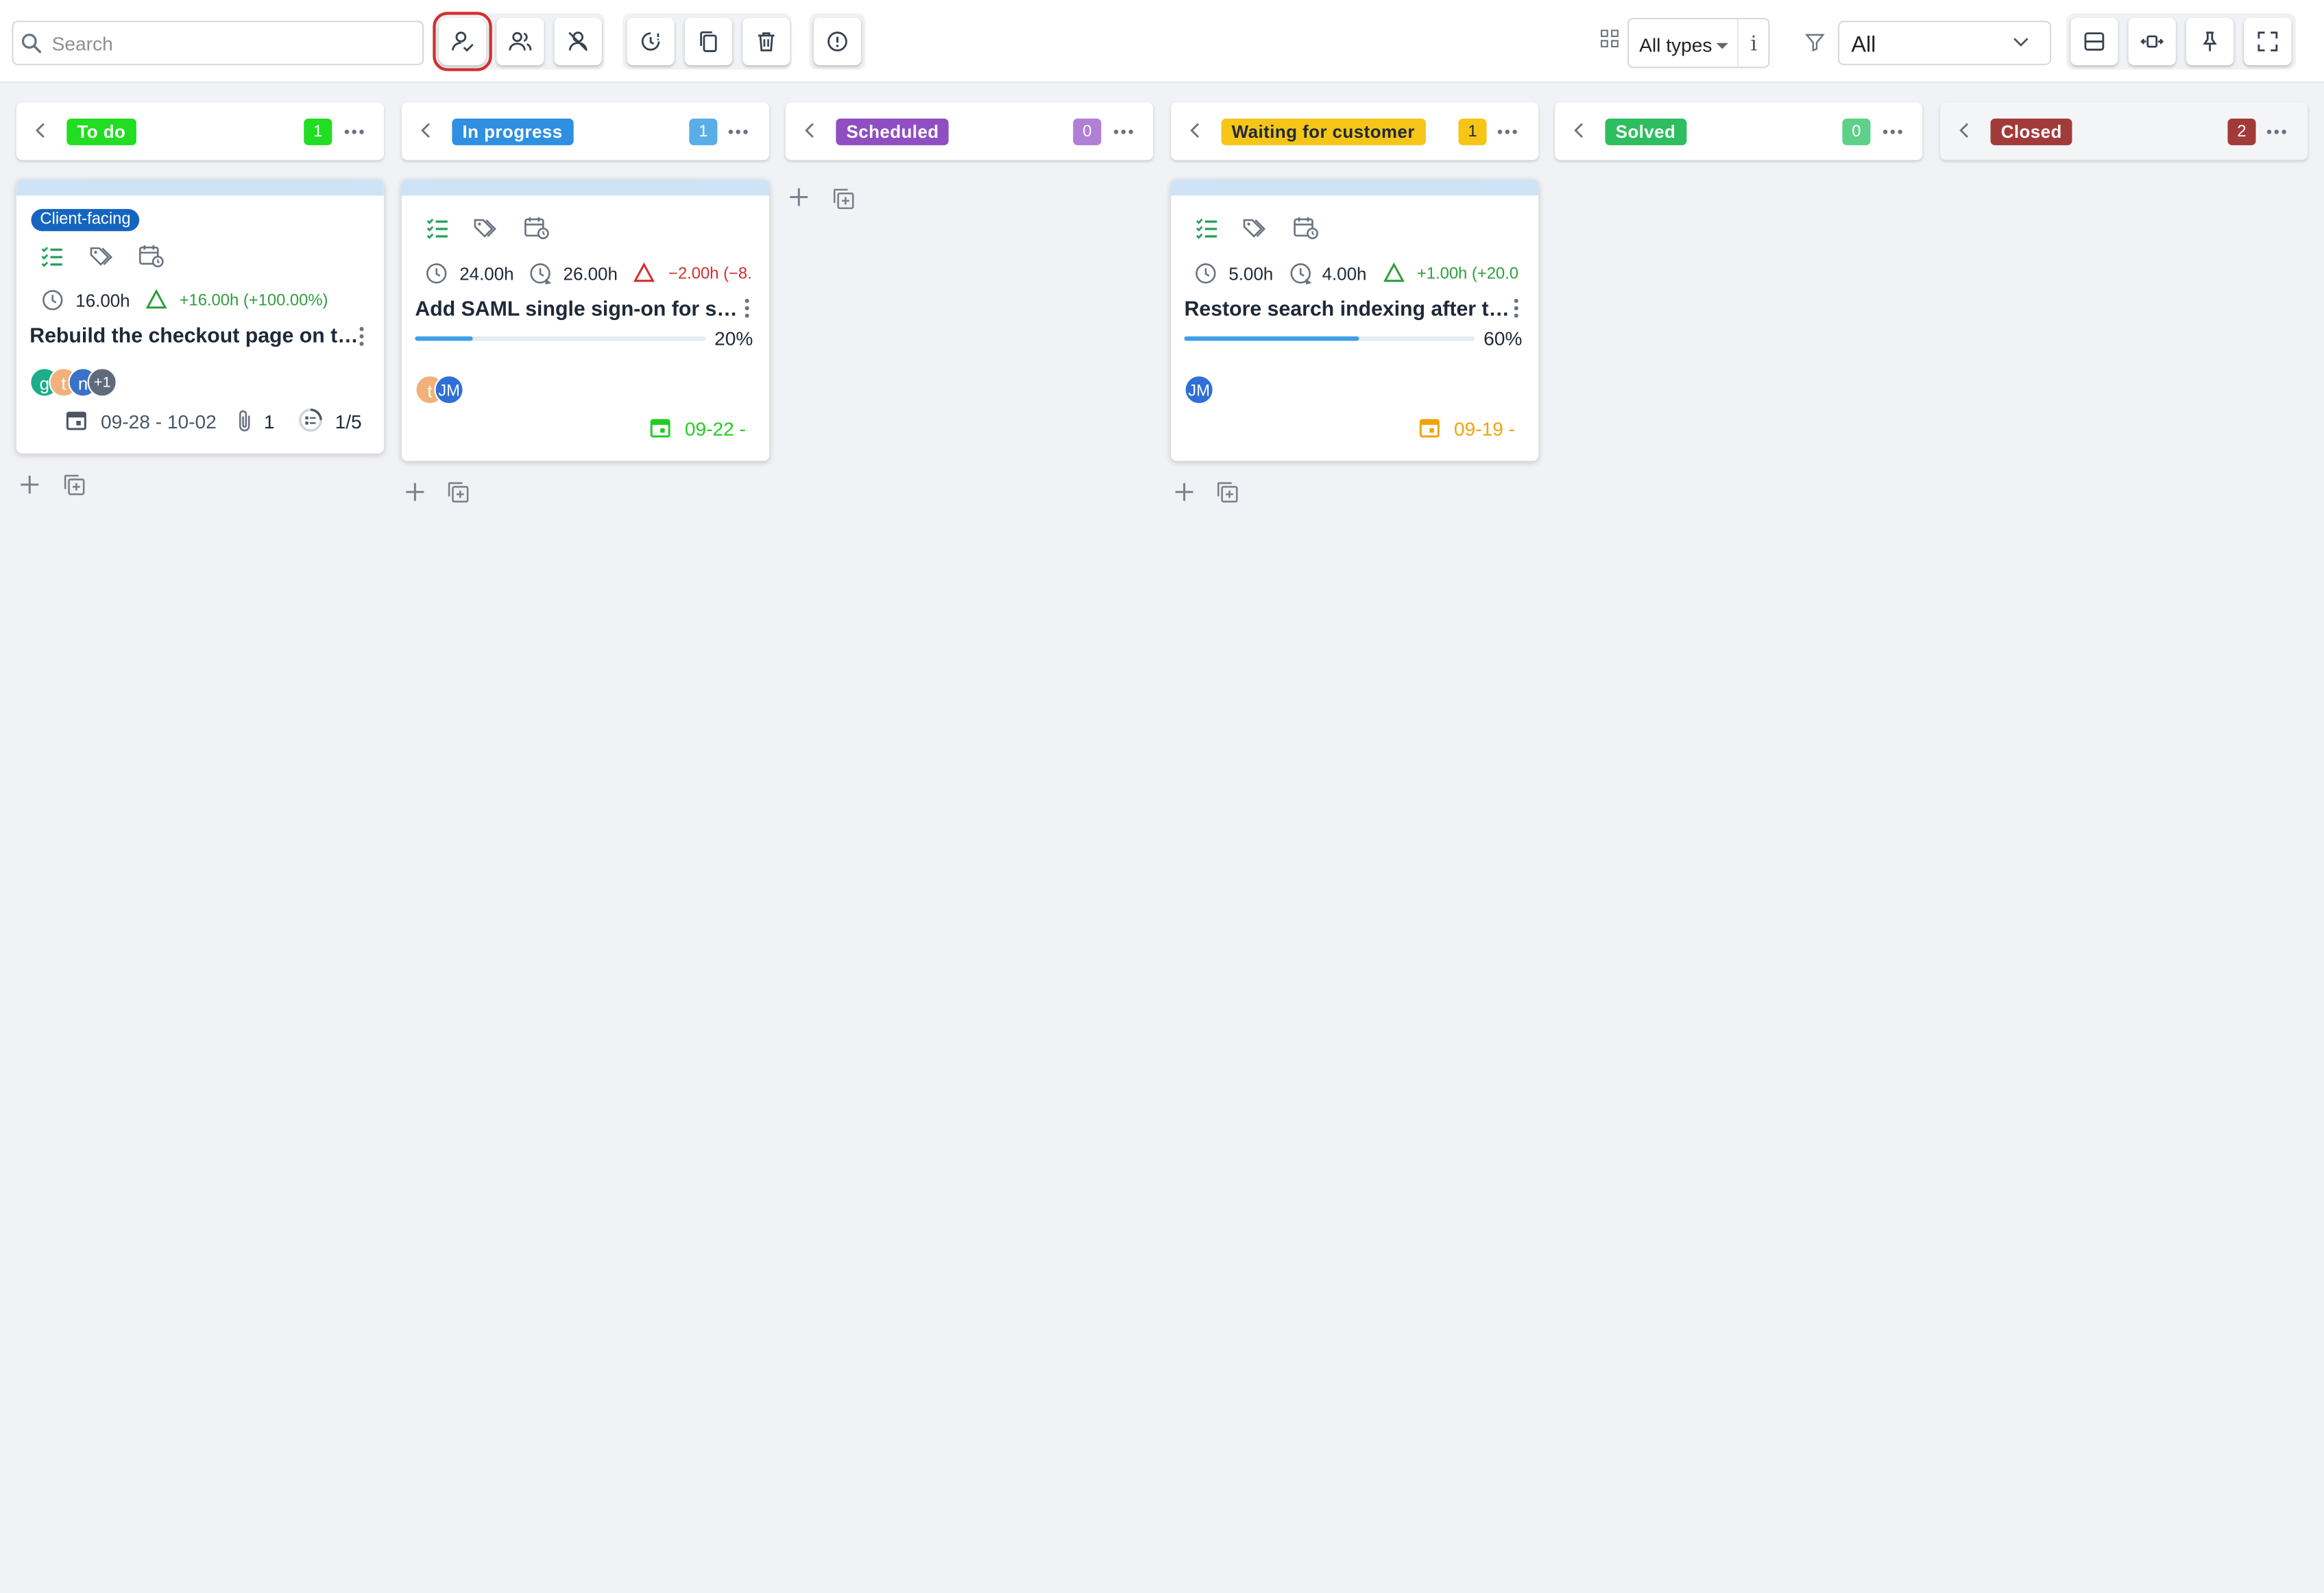 The image size is (2324, 1593). What do you see at coordinates (1344, 274) in the screenshot?
I see `spent-hours: 4.00h` at bounding box center [1344, 274].